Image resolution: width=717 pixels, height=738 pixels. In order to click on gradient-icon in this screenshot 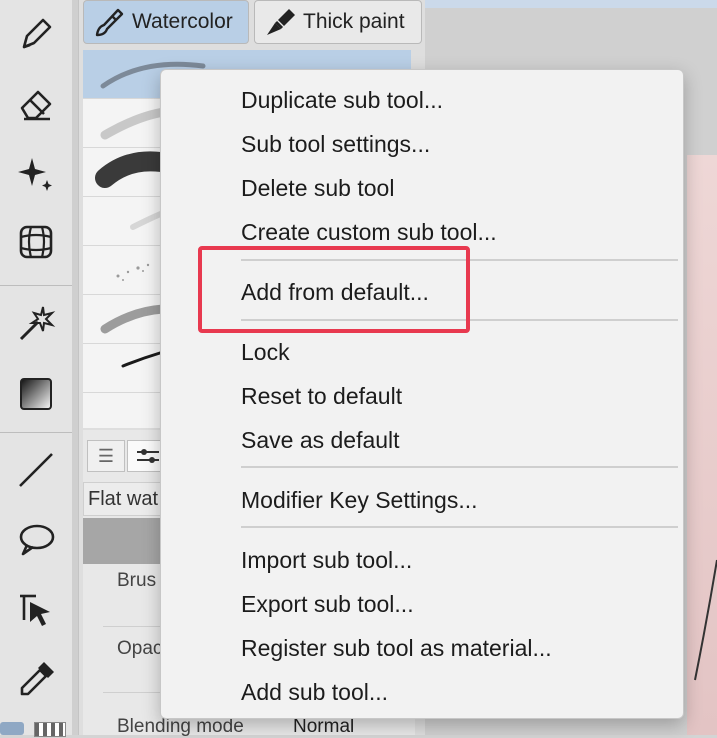, I will do `click(36, 394)`.